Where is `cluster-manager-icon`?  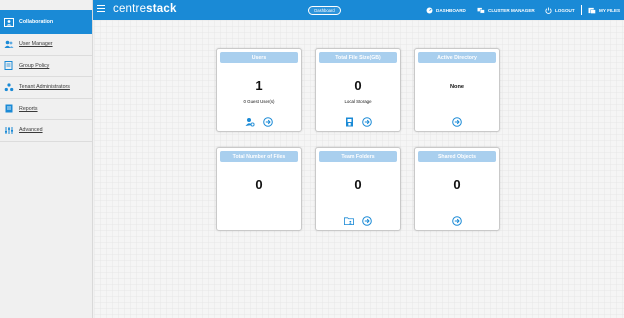
cluster-manager-icon is located at coordinates (481, 10).